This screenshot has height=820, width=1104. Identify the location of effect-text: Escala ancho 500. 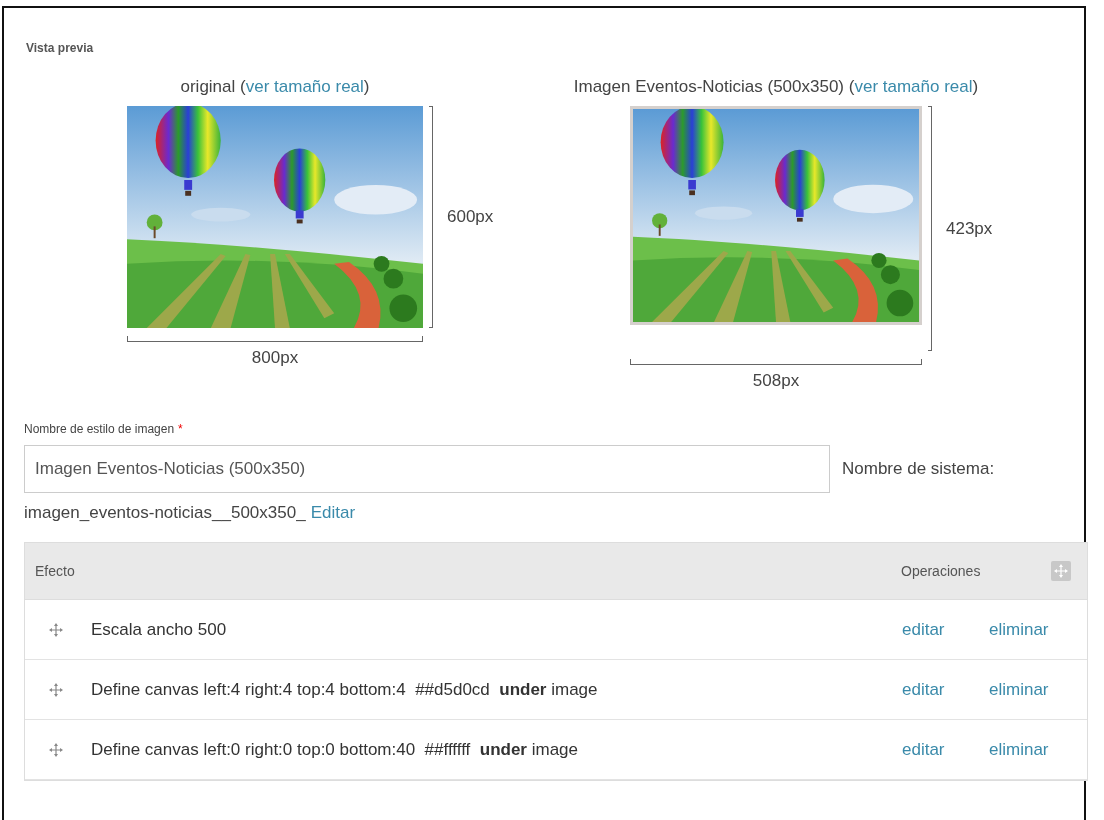
(159, 629).